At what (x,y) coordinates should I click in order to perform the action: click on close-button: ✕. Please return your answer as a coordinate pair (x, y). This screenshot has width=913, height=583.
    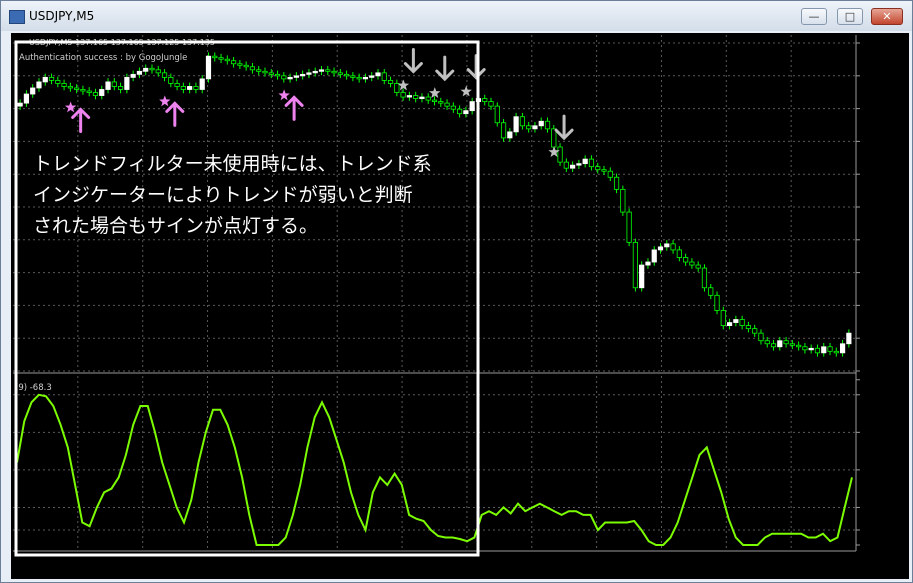
    Looking at the image, I should click on (887, 16).